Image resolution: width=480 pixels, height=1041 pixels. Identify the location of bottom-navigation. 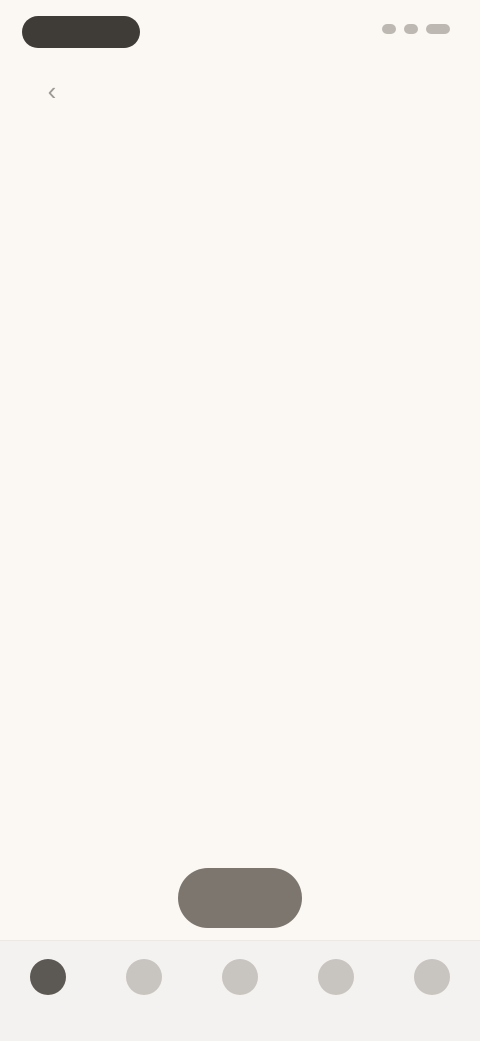
(240, 990).